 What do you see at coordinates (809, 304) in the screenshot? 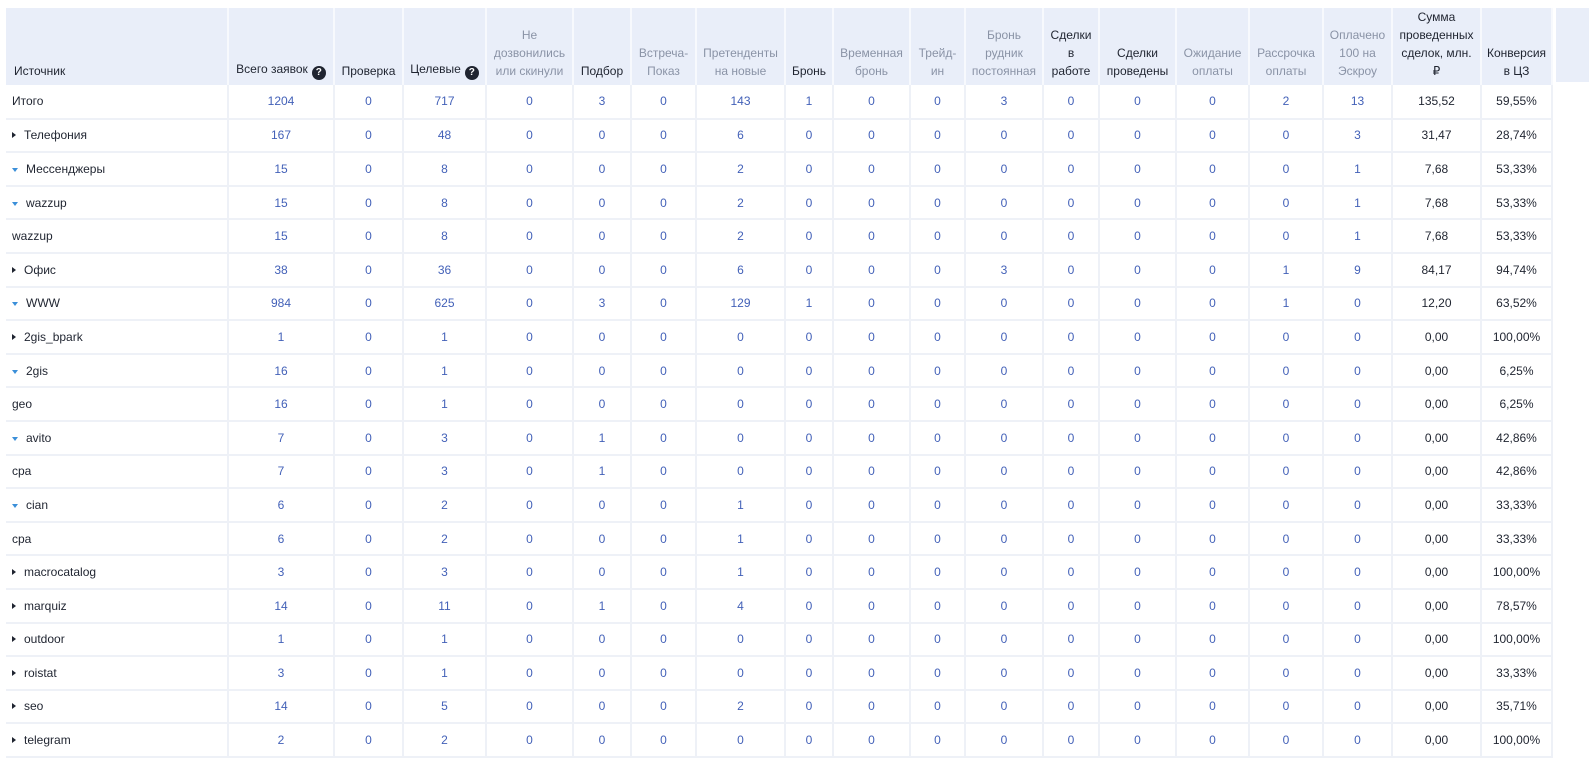
I see `cell-booking: 1` at bounding box center [809, 304].